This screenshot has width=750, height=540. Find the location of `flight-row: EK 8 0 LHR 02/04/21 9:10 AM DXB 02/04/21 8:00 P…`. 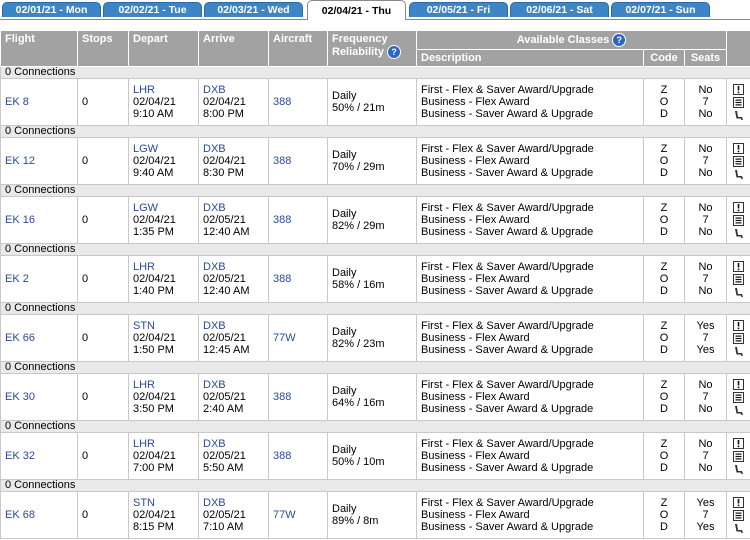

flight-row: EK 8 0 LHR 02/04/21 9:10 AM DXB 02/04/21 8:00 P… is located at coordinates (375, 102).